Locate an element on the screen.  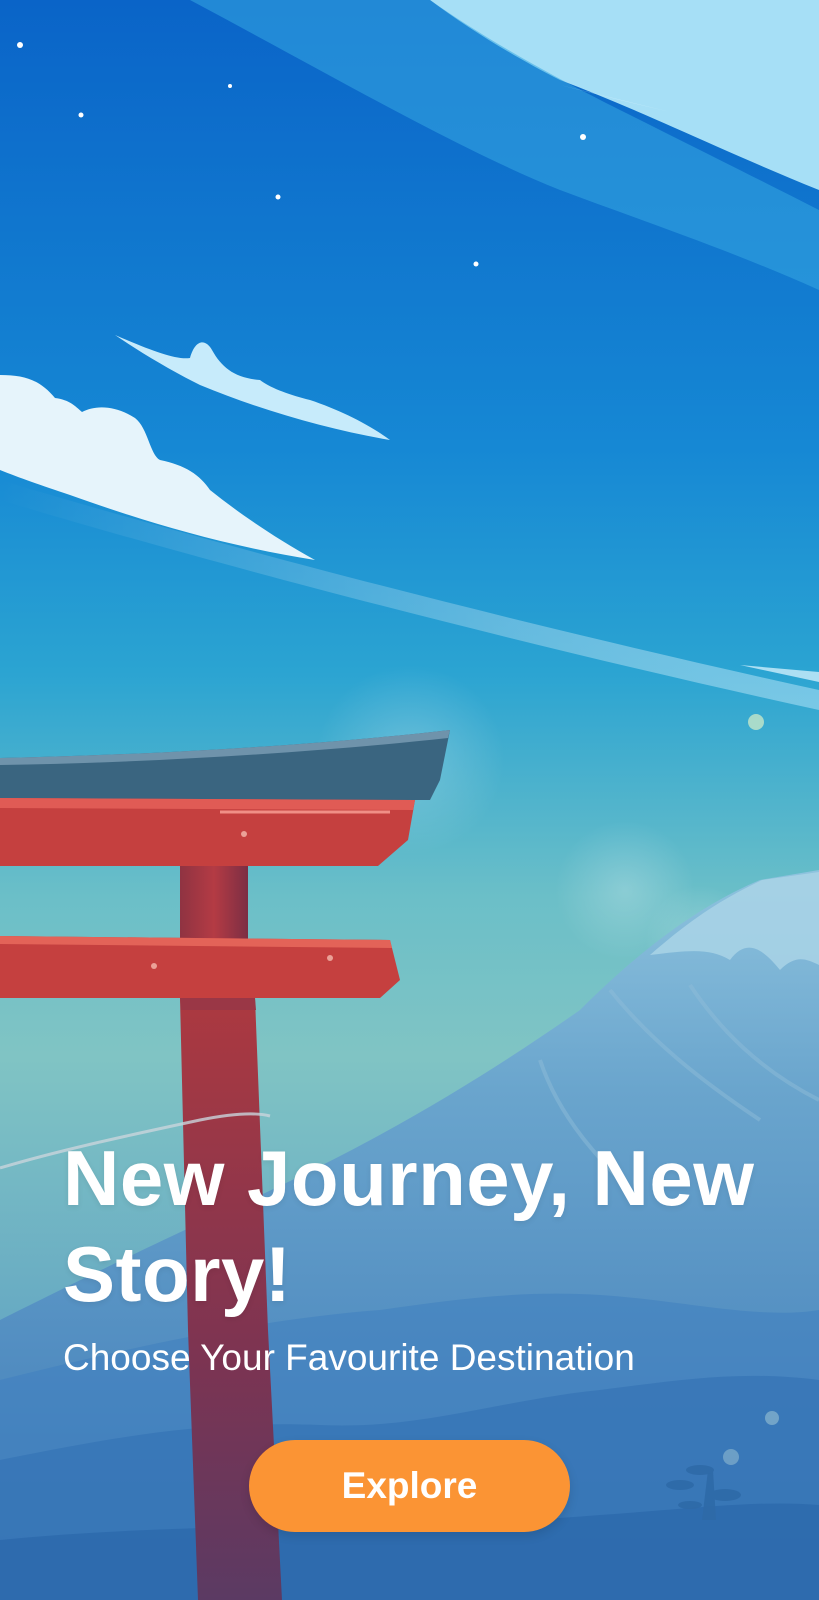
explore-button: Explore is located at coordinates (409, 1486).